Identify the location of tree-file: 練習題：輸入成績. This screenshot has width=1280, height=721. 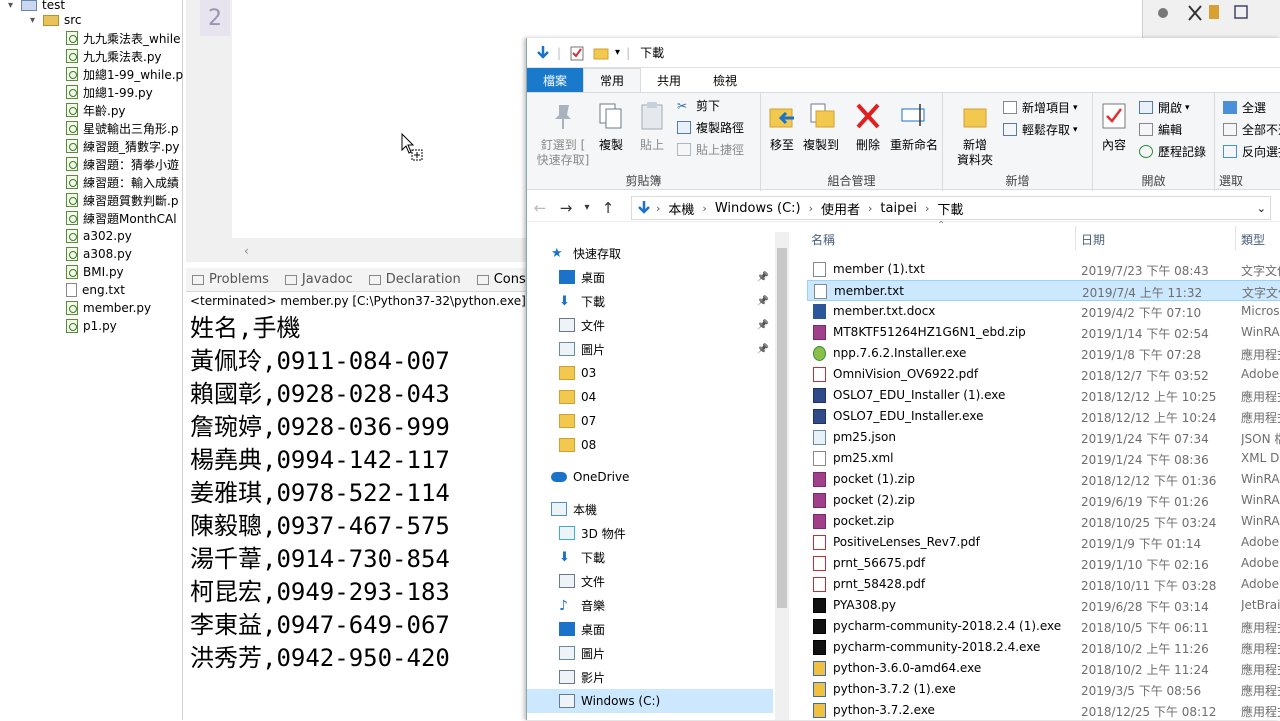
(122, 182).